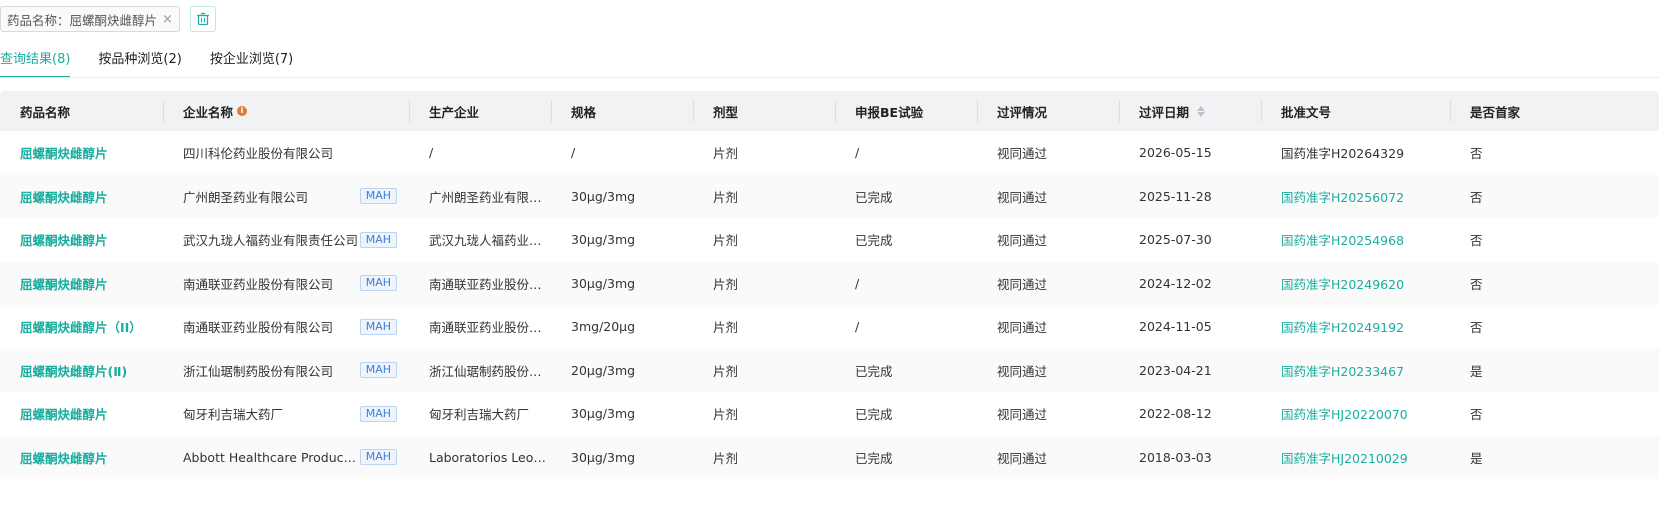 This screenshot has width=1659, height=527. I want to click on evaluation-date-value: 2018-03-03, so click(1175, 457).